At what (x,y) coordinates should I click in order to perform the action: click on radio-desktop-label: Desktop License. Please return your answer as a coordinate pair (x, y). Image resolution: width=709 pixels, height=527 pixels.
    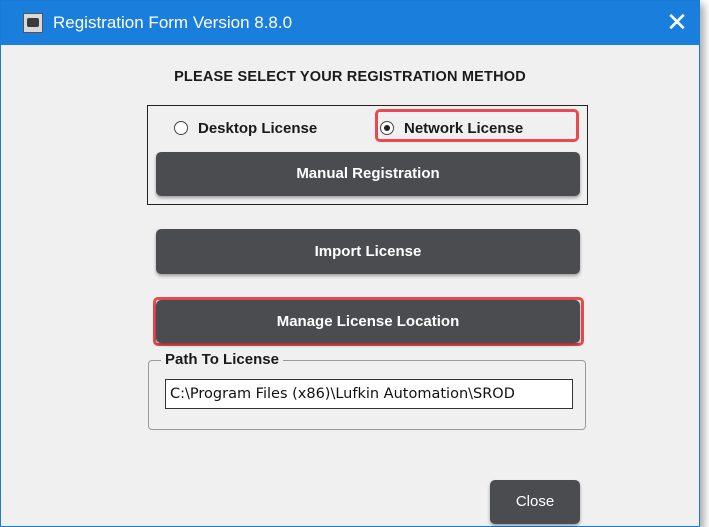
    Looking at the image, I should click on (258, 128).